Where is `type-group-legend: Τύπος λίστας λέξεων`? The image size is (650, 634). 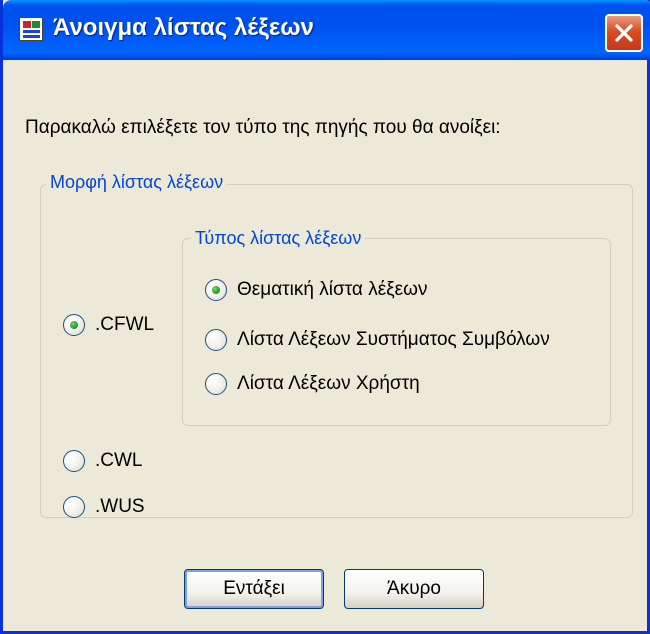 type-group-legend: Τύπος λίστας λέξεων is located at coordinates (278, 238).